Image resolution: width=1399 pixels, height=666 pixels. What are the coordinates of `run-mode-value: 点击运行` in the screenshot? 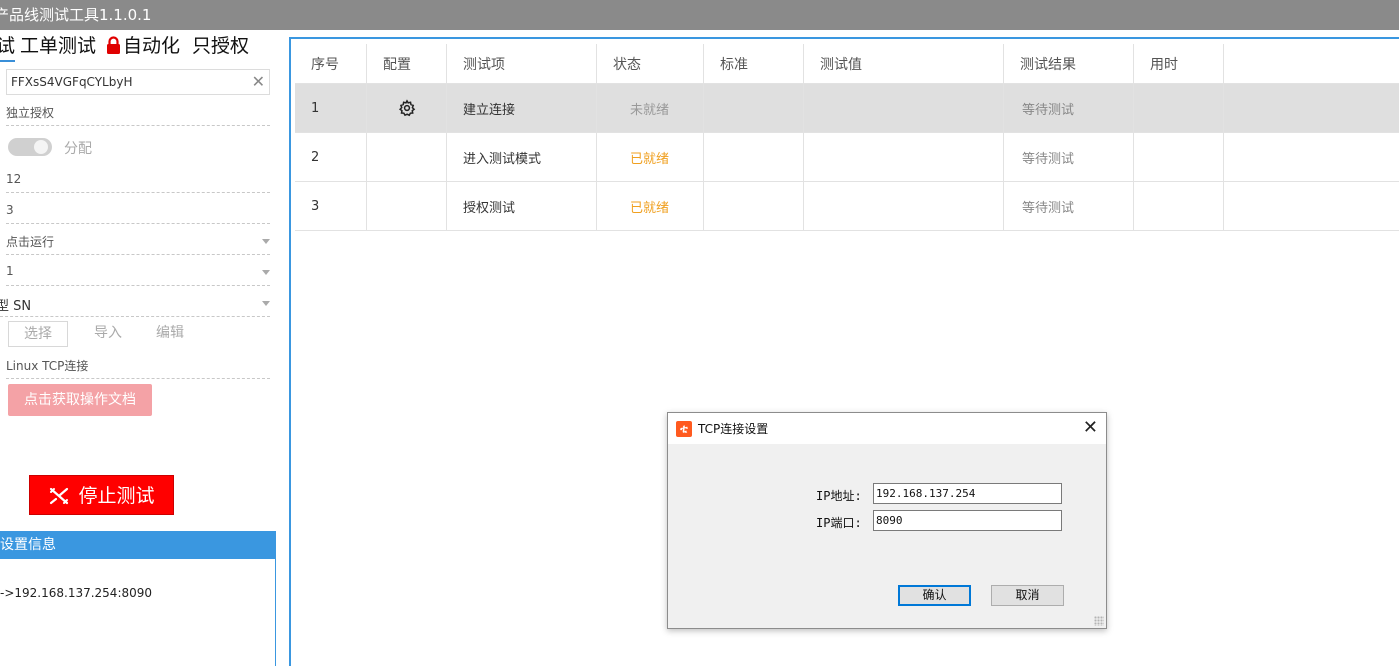 It's located at (30, 242).